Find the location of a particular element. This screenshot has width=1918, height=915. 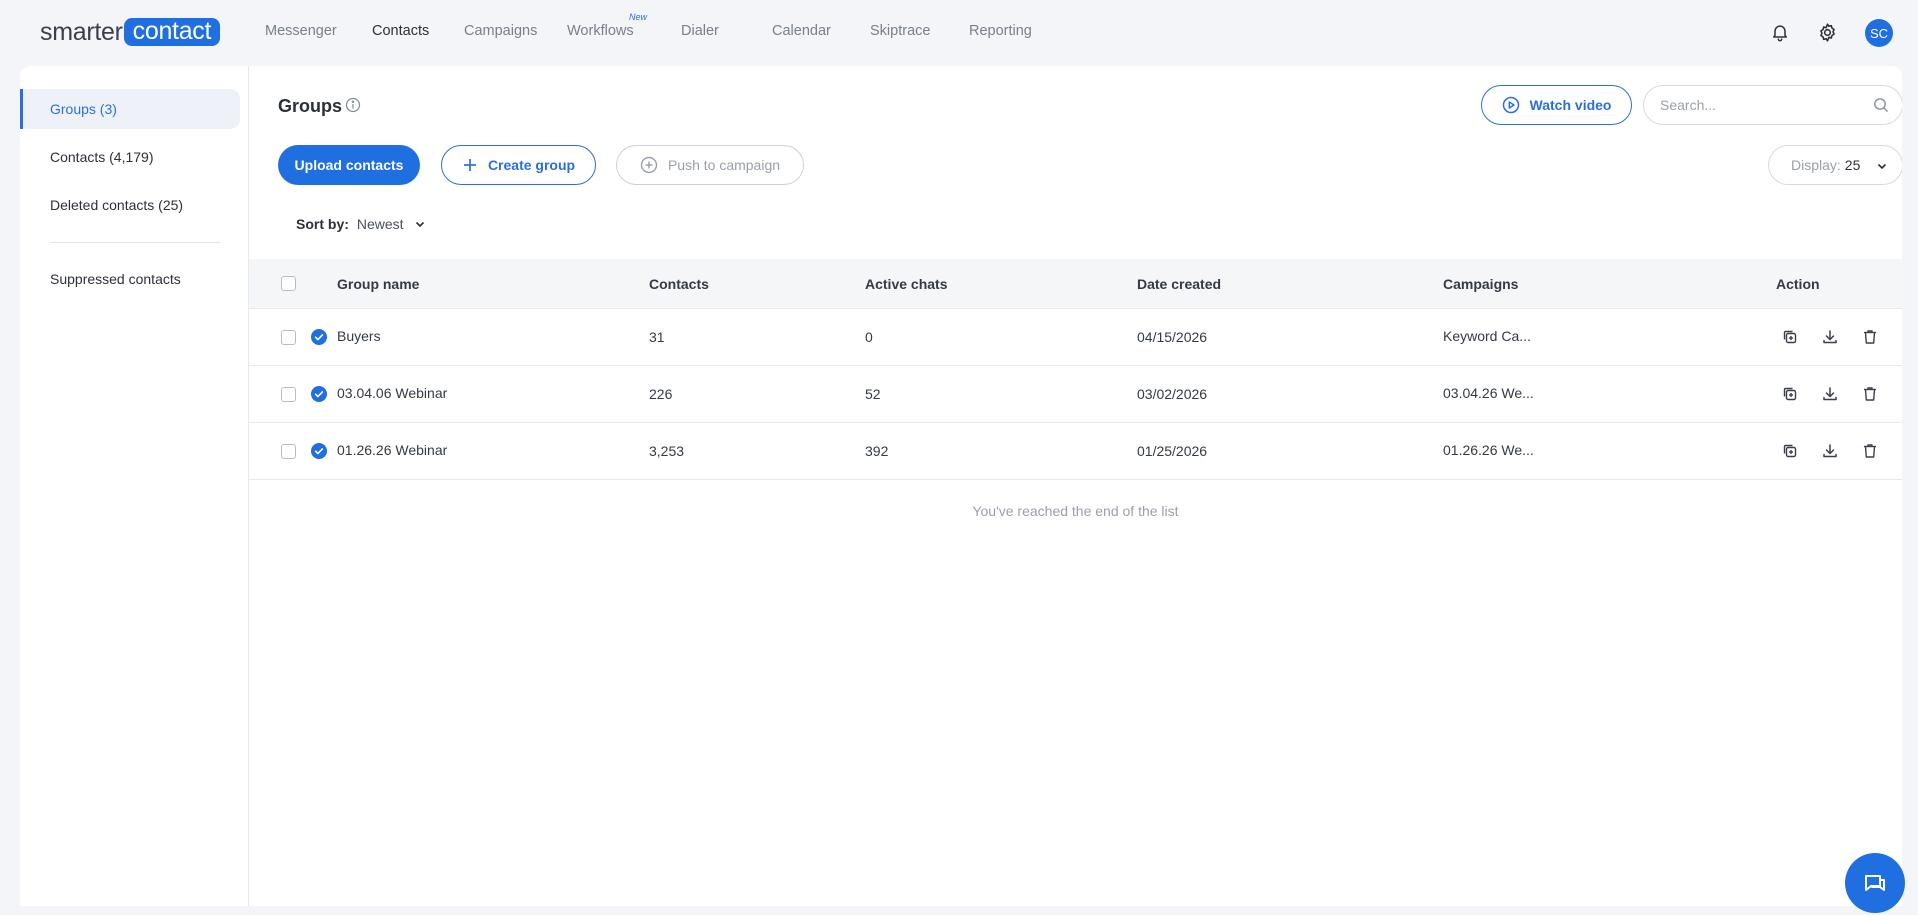

sort-control: Sort by: Newest is located at coordinates (361, 224).